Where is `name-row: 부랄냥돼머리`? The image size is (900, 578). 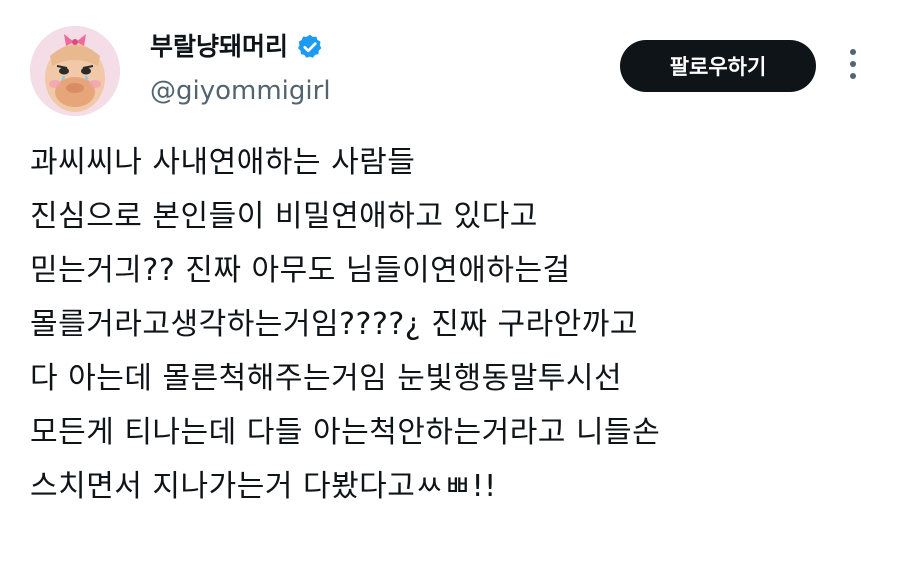 name-row: 부랄냥돼머리 is located at coordinates (237, 47).